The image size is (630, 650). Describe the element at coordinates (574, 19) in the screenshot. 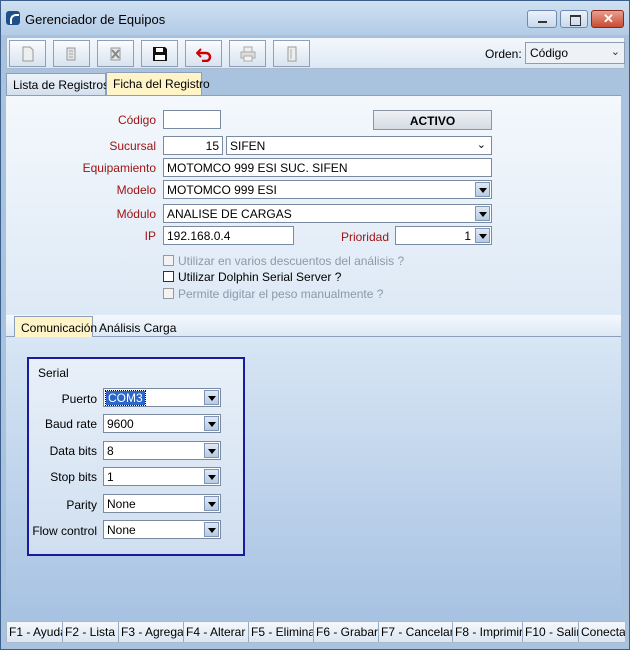

I see `maximize-button` at that location.